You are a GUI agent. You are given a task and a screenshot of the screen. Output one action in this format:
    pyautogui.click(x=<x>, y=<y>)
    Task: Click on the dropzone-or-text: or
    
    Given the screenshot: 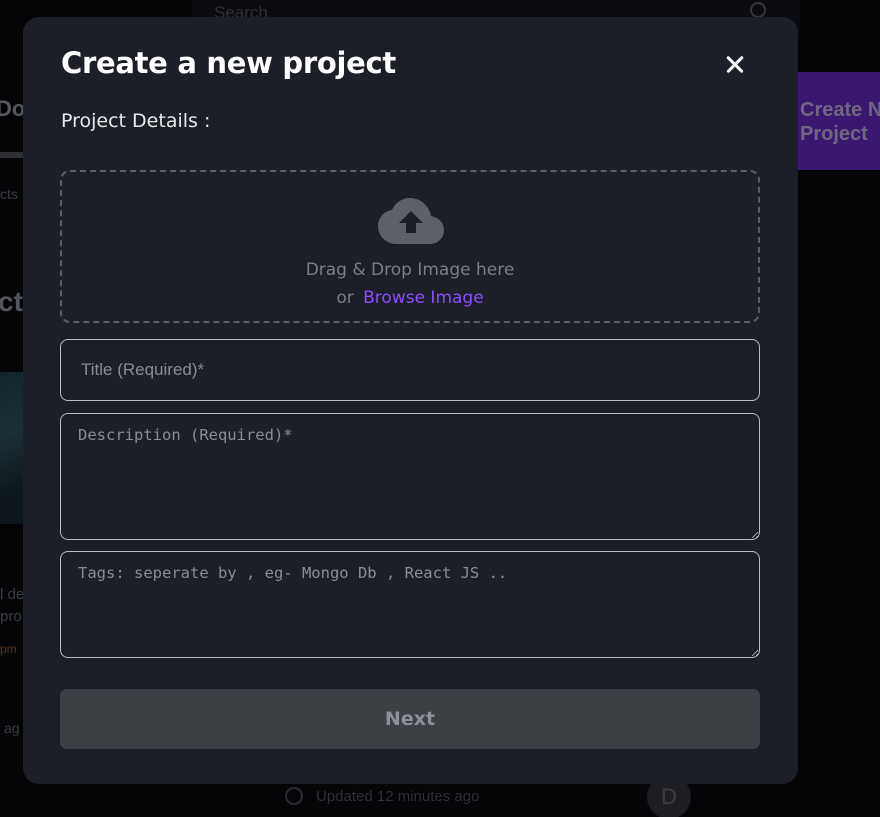 What is the action you would take?
    pyautogui.click(x=345, y=298)
    